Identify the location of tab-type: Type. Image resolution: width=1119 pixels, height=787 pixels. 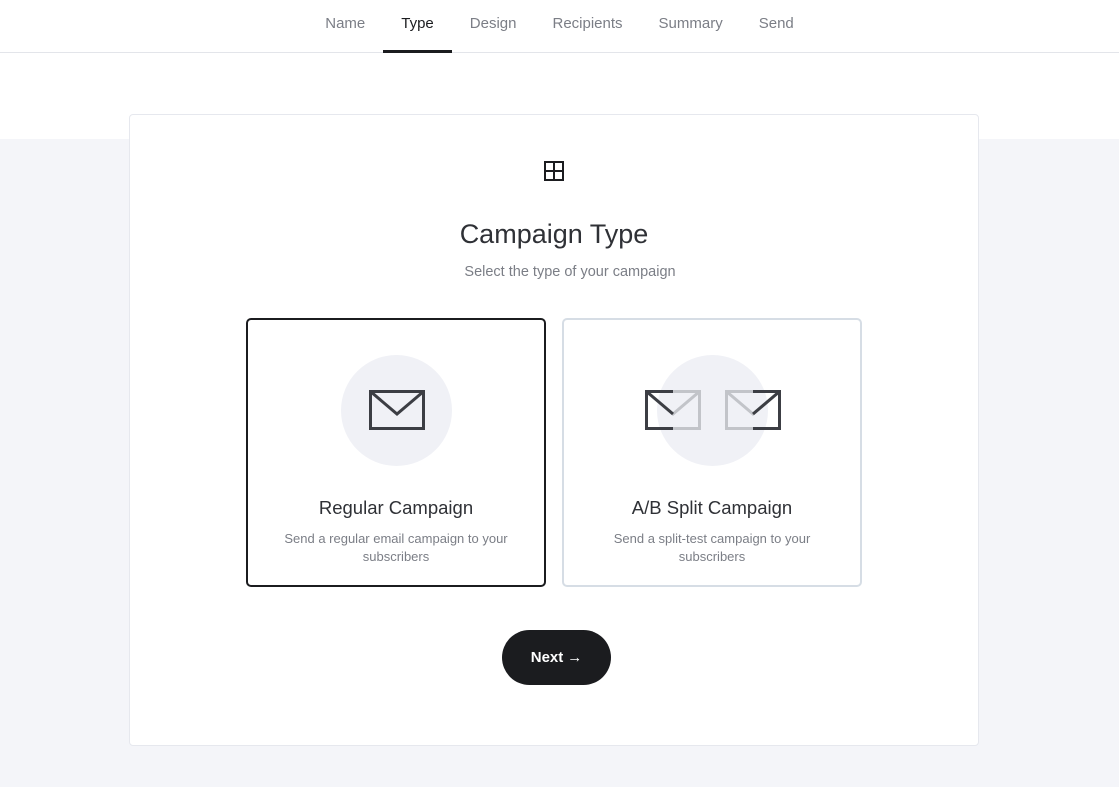
(417, 26).